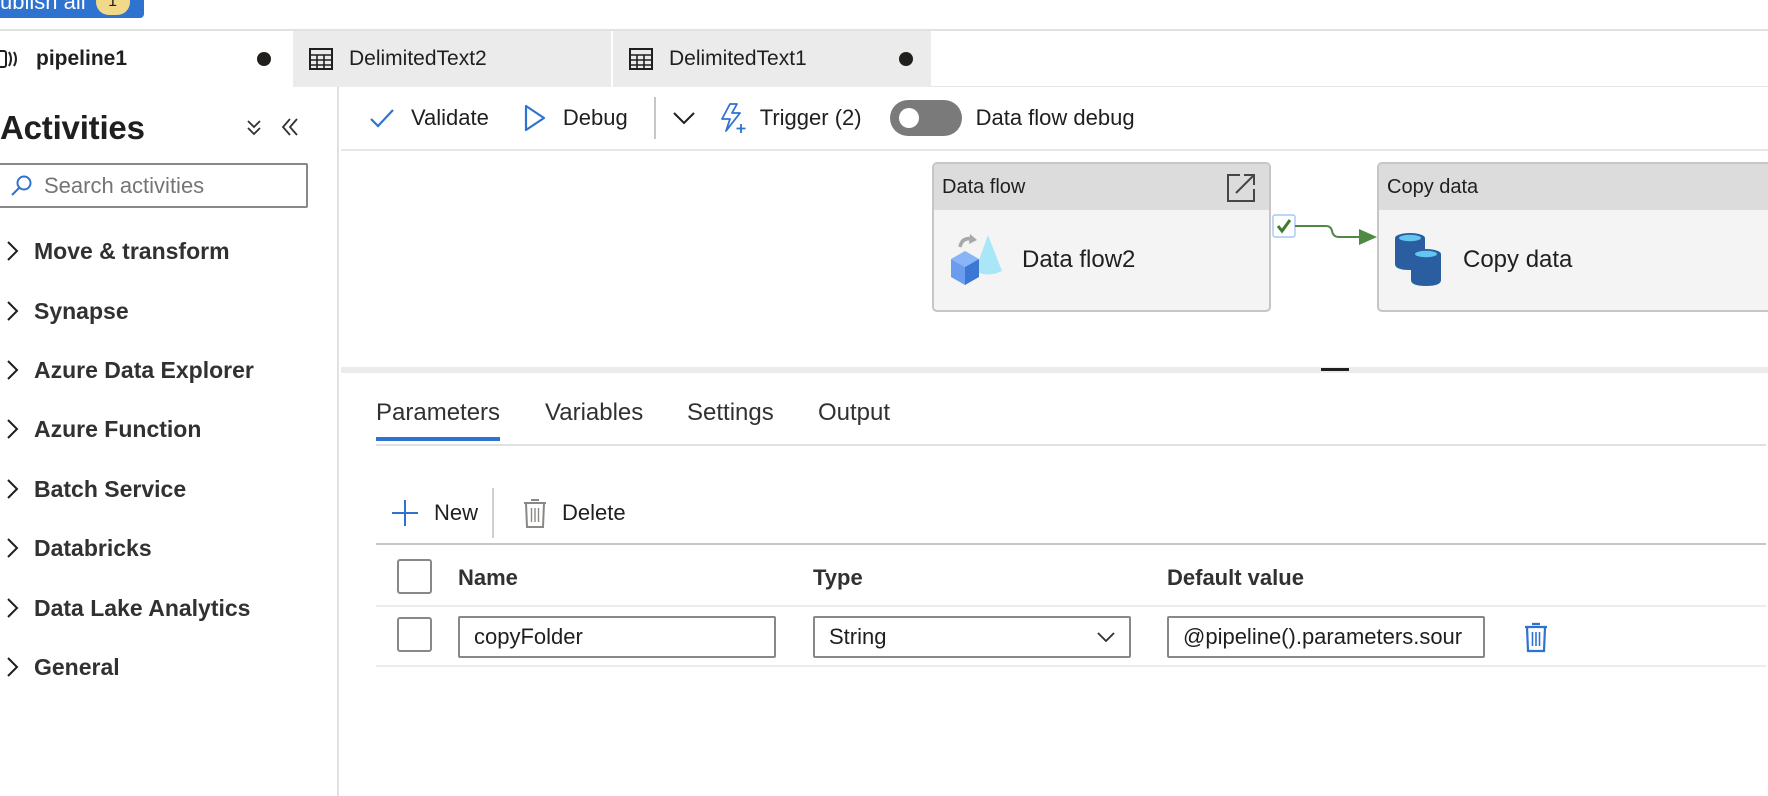  I want to click on category-batch-service: Batch Service, so click(93, 489).